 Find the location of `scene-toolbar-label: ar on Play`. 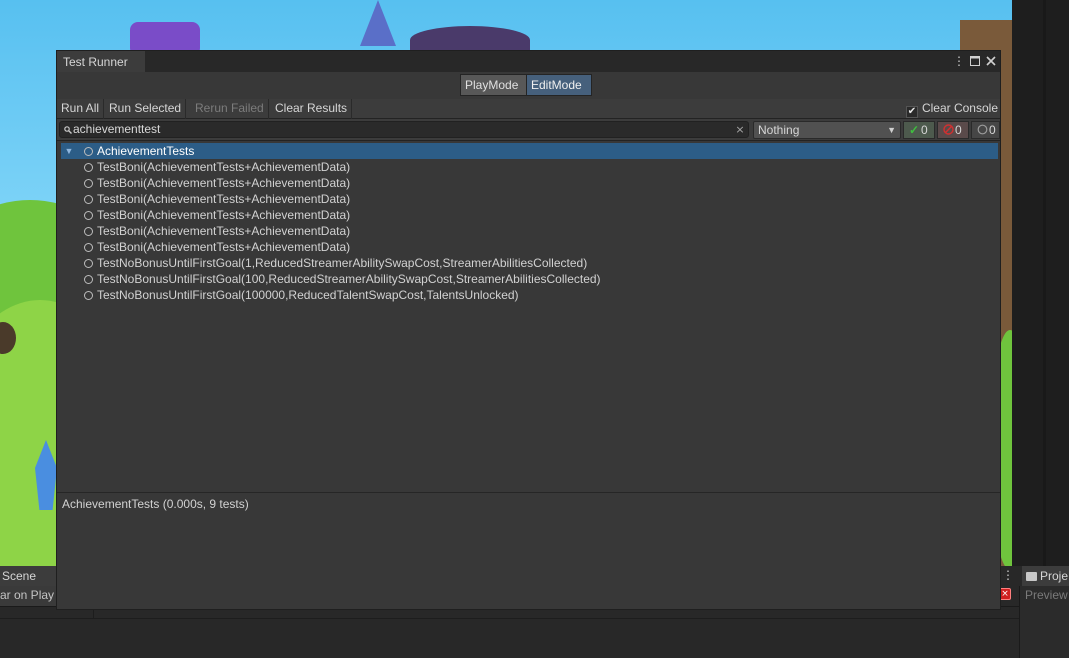

scene-toolbar-label: ar on Play is located at coordinates (28, 596).